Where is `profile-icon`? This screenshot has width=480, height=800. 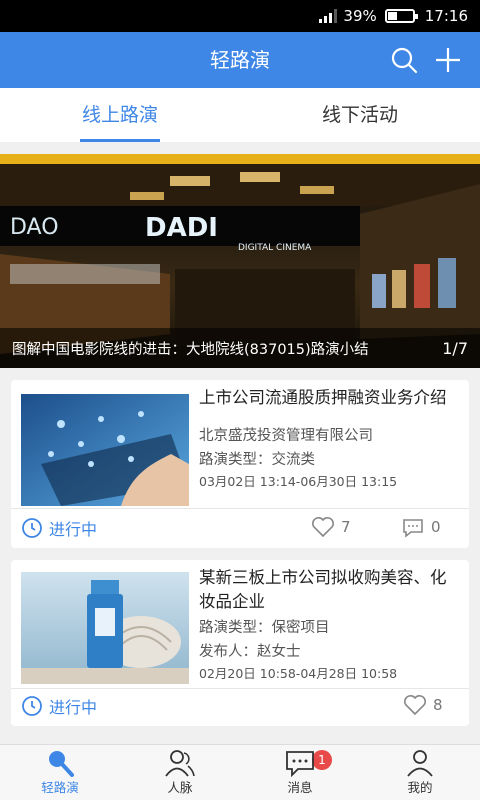
profile-icon is located at coordinates (420, 763).